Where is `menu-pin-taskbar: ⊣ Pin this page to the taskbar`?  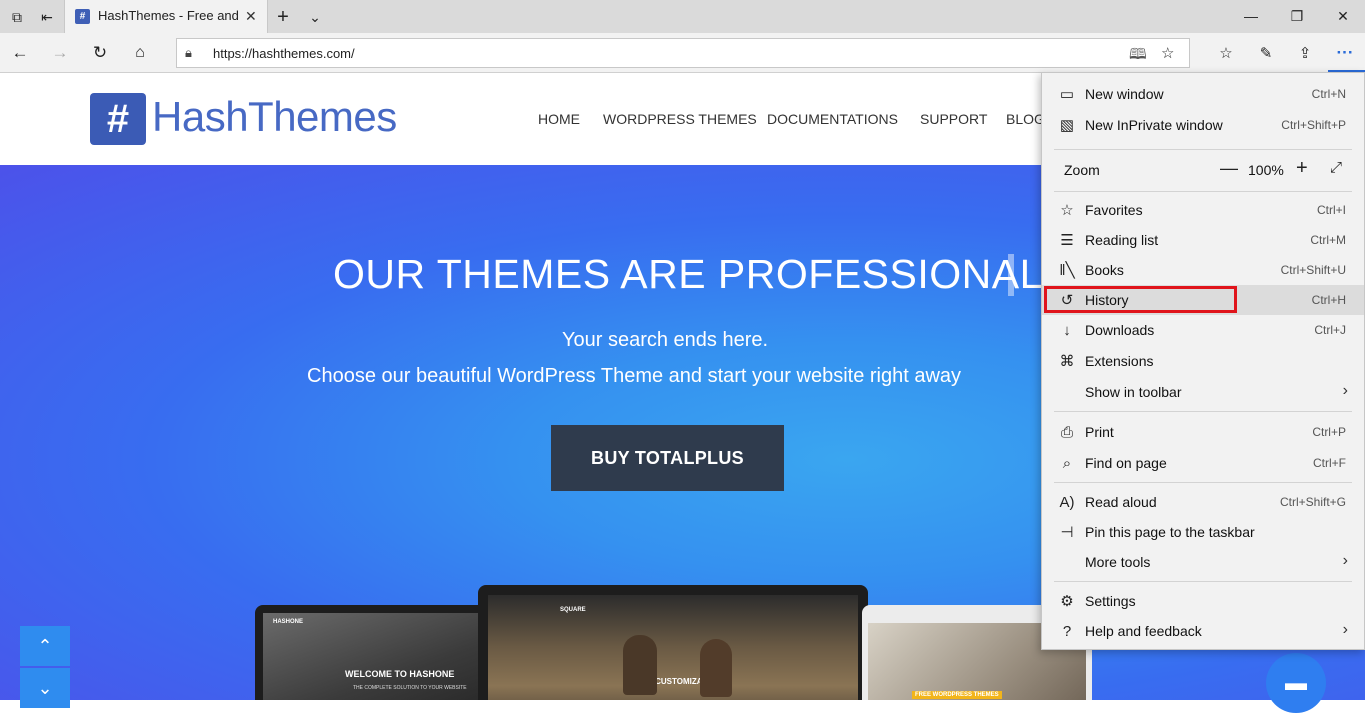
menu-pin-taskbar: ⊣ Pin this page to the taskbar is located at coordinates (1203, 532).